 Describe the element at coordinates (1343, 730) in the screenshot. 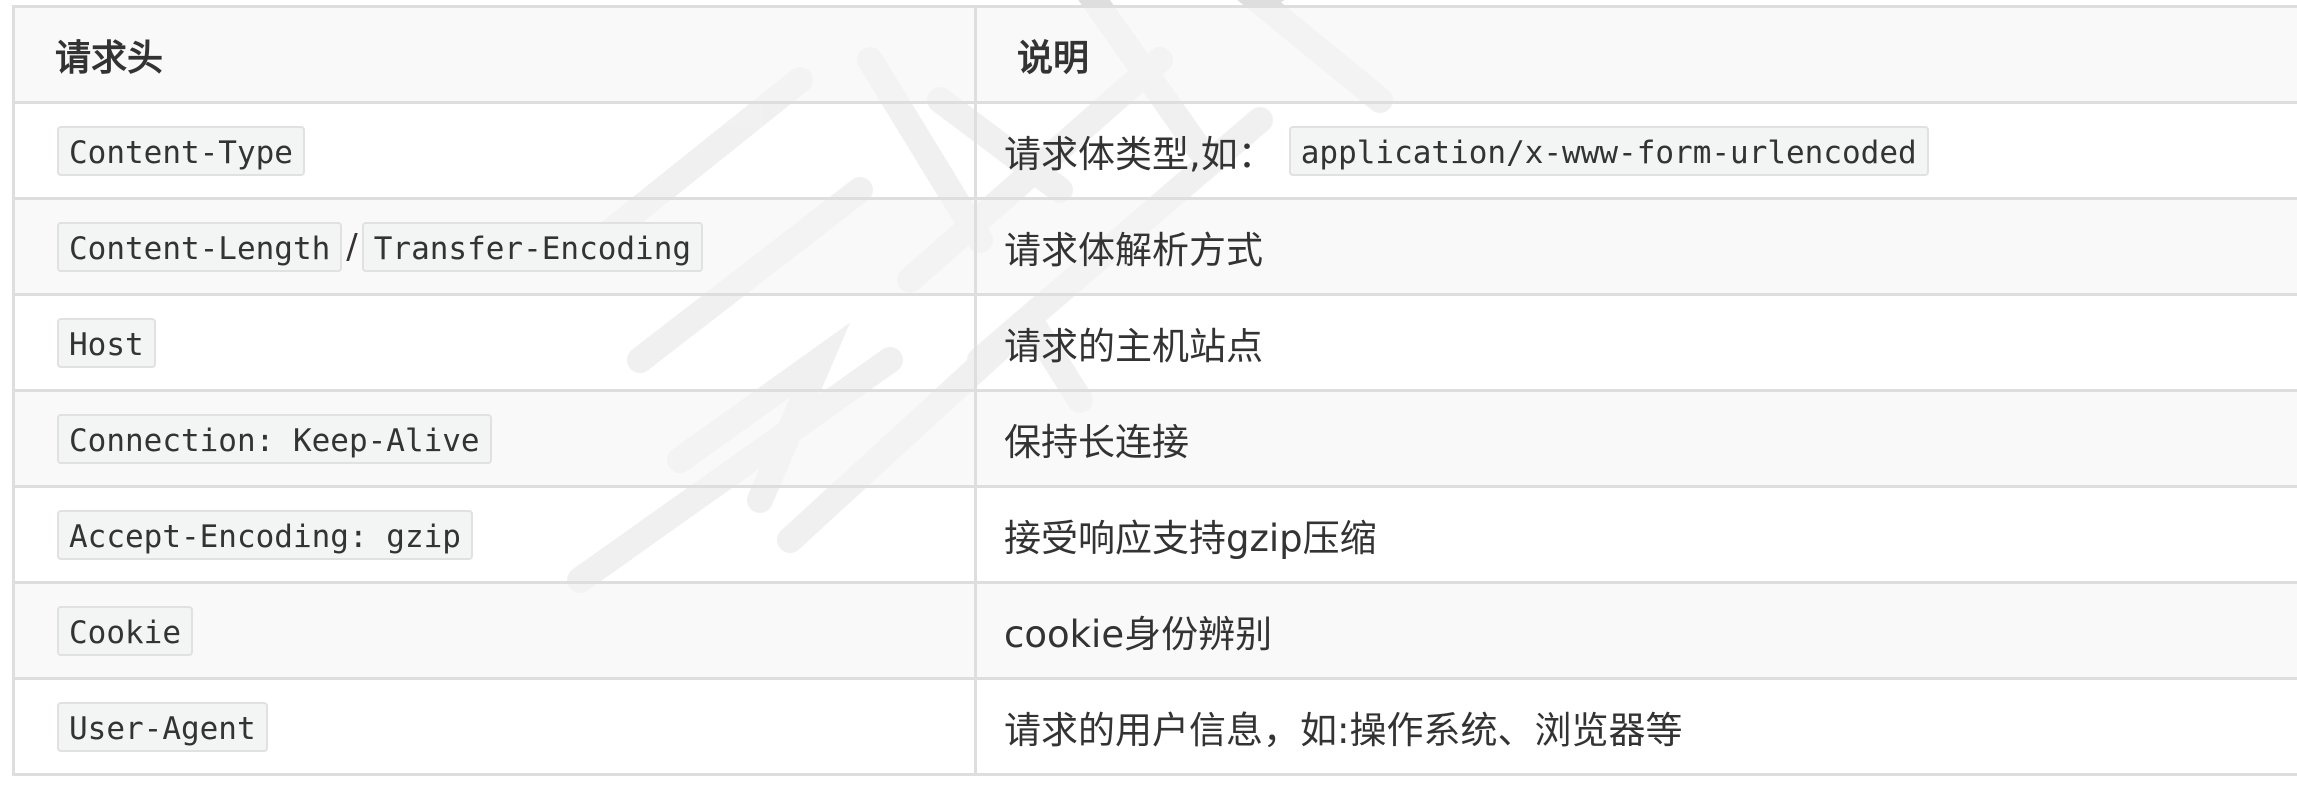

I see `description-text: 请求的用户信息，如:操作系统、浏览器等` at that location.